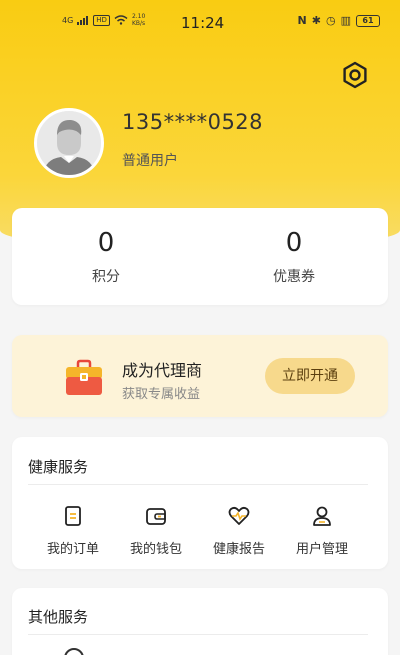  I want to click on service-label: 我的钱包, so click(155, 549).